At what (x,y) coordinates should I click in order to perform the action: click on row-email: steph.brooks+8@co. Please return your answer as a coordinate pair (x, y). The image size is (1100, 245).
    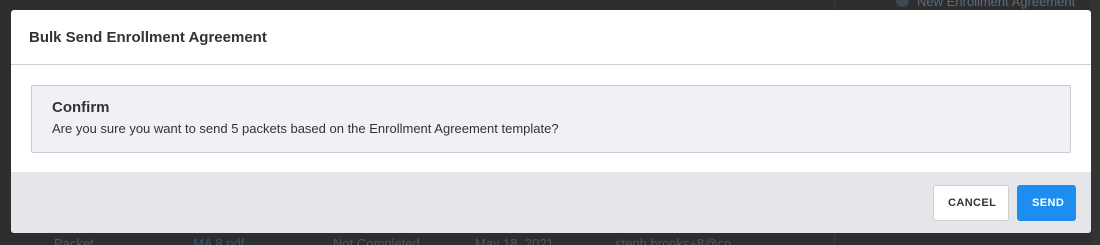
    Looking at the image, I should click on (673, 240).